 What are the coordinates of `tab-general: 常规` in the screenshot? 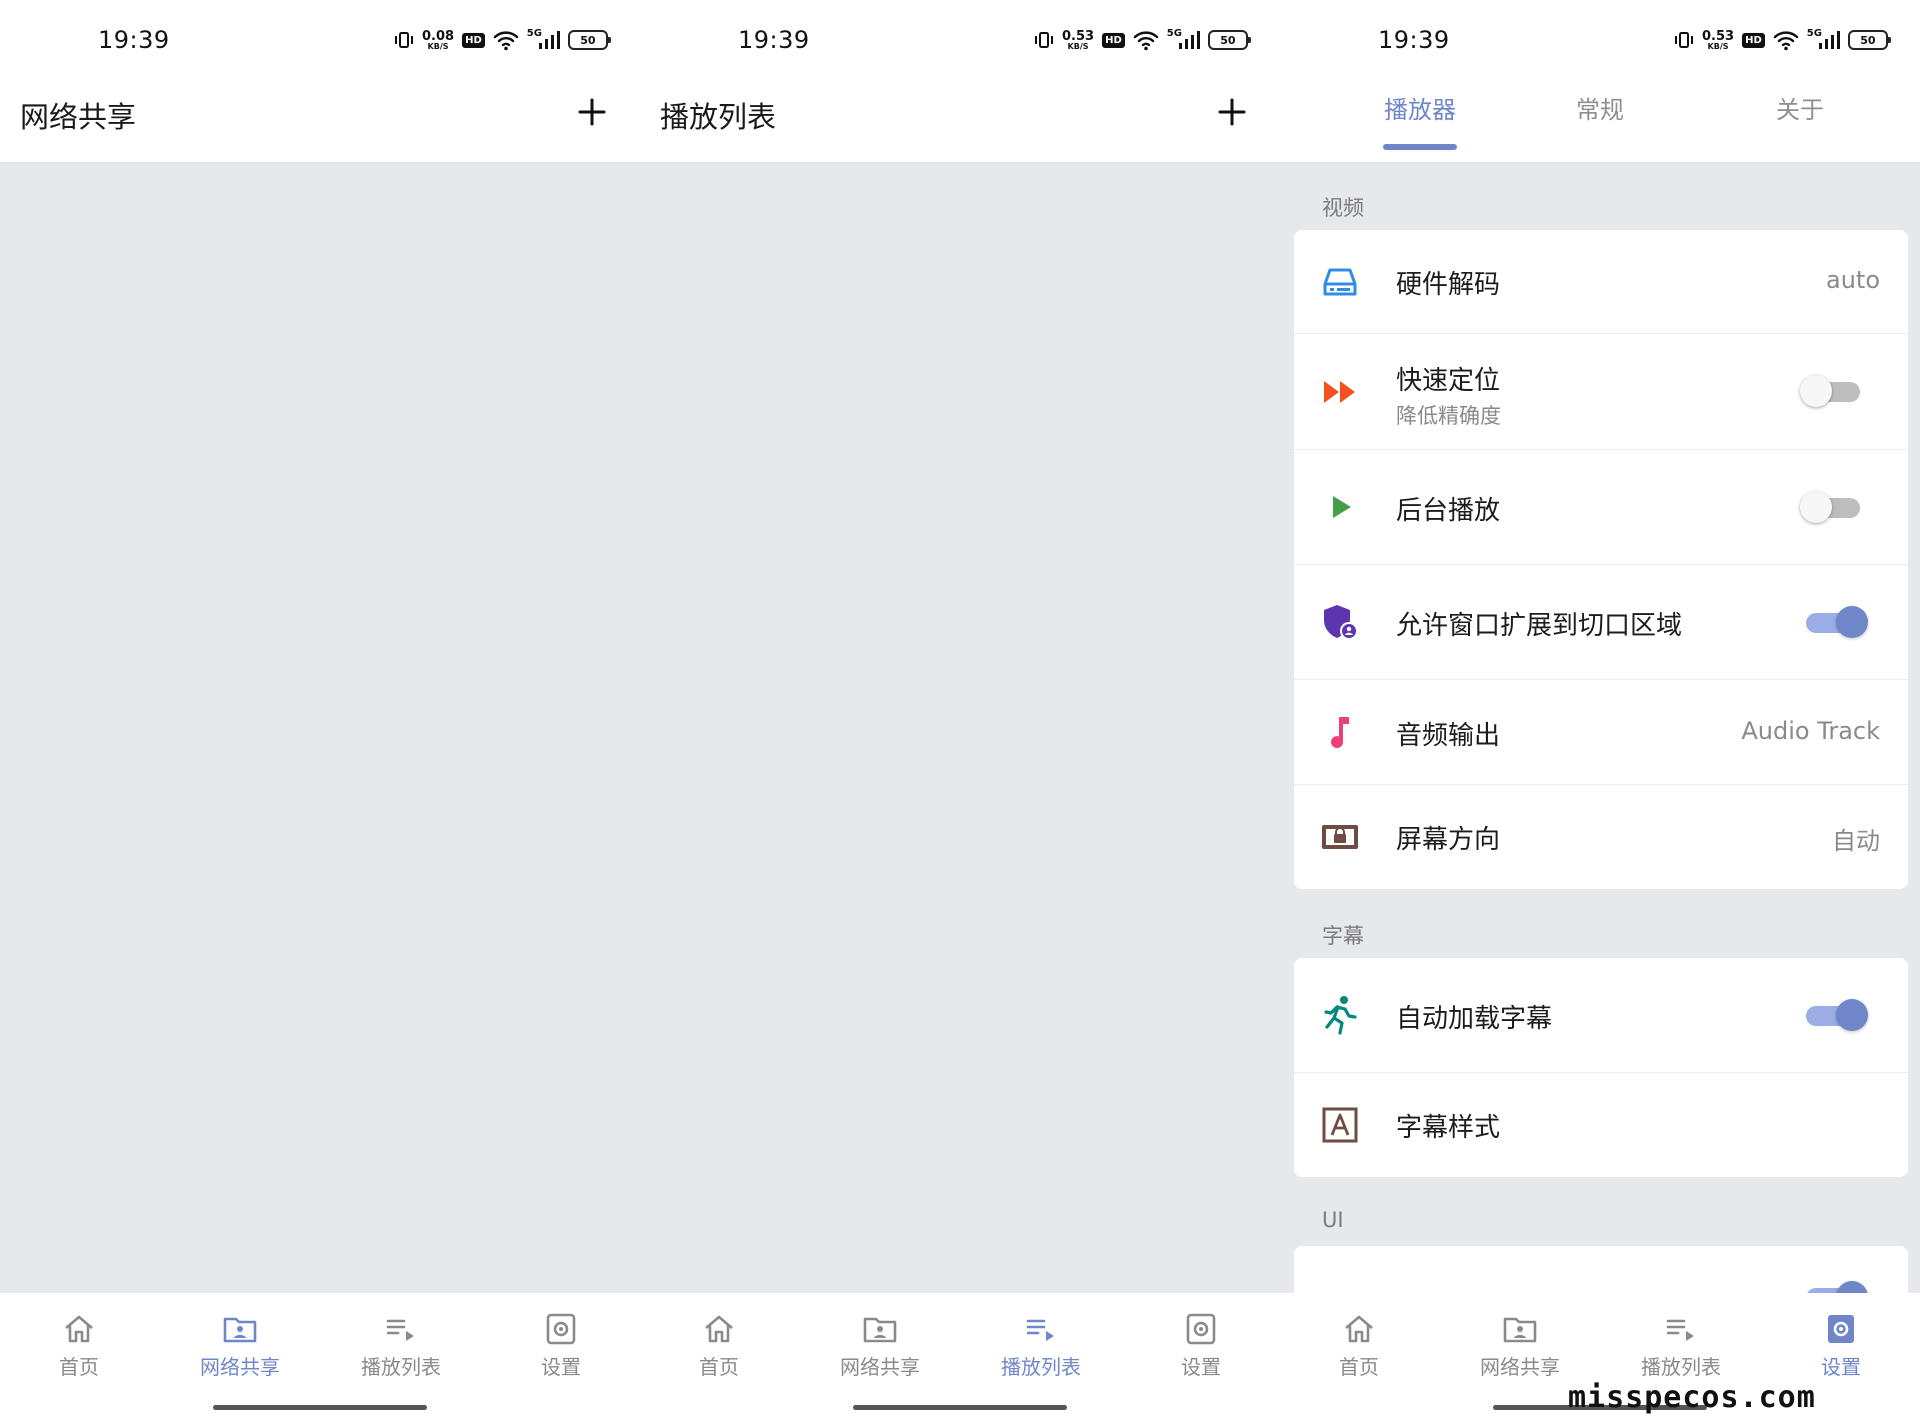 It's located at (1600, 107).